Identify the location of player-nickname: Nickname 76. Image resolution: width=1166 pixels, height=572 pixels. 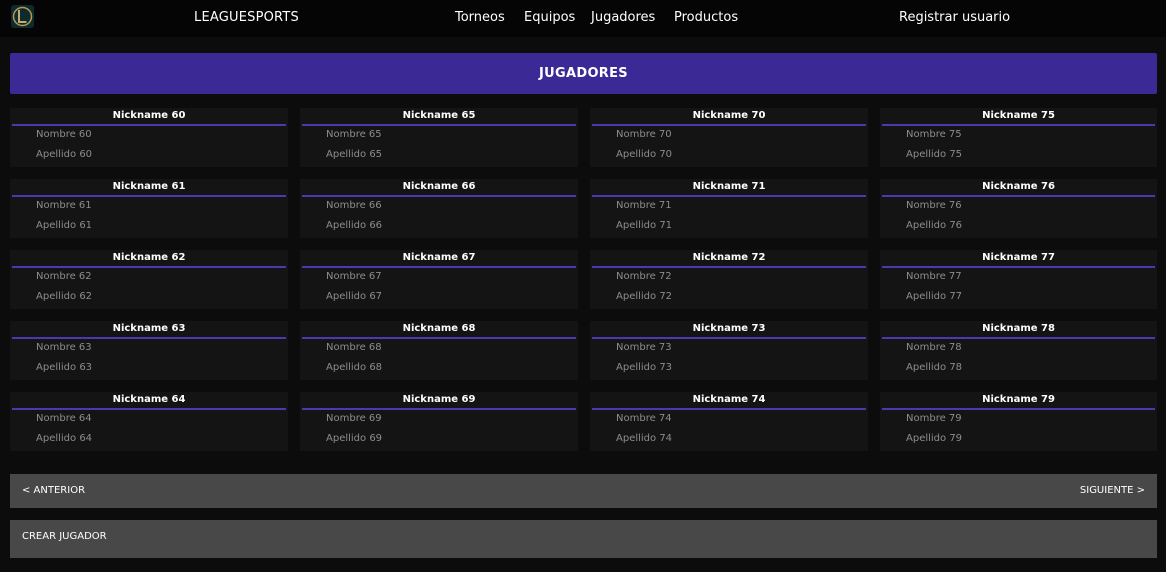
(1018, 186).